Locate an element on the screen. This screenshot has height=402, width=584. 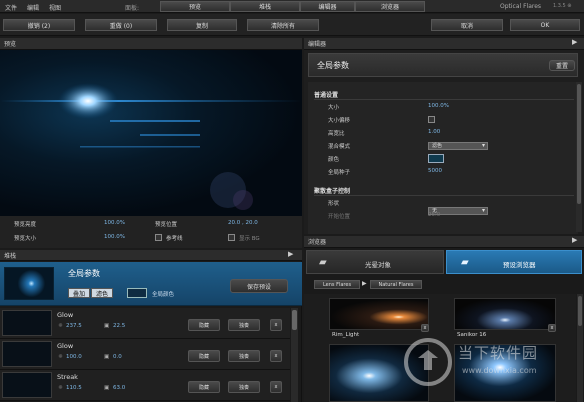
editor-menu-arrow-icon: ▶ is located at coordinates (574, 42).